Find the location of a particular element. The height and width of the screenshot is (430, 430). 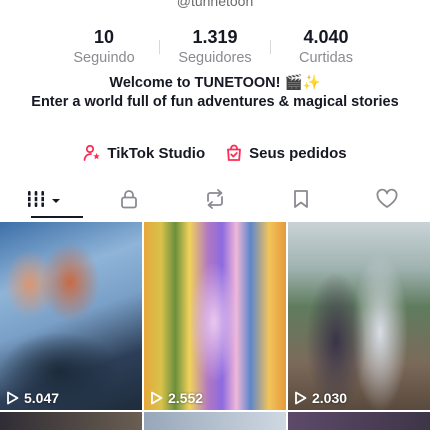

view-count-value: 5.047 is located at coordinates (42, 398).